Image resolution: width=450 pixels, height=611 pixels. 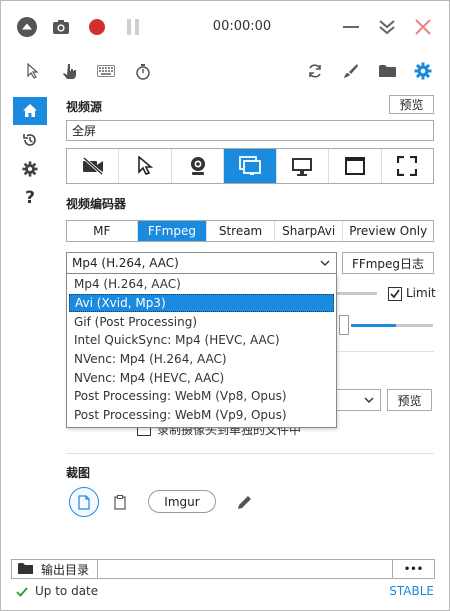 What do you see at coordinates (198, 166) in the screenshot?
I see `webcam-icon` at bounding box center [198, 166].